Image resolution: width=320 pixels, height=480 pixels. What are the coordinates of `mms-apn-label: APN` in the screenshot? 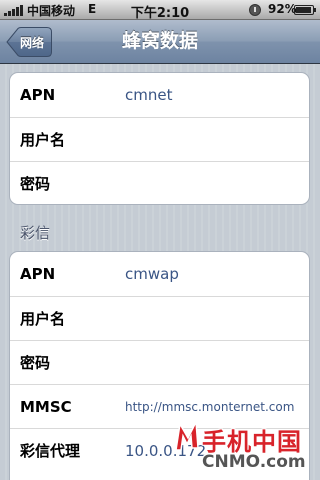 It's located at (38, 274).